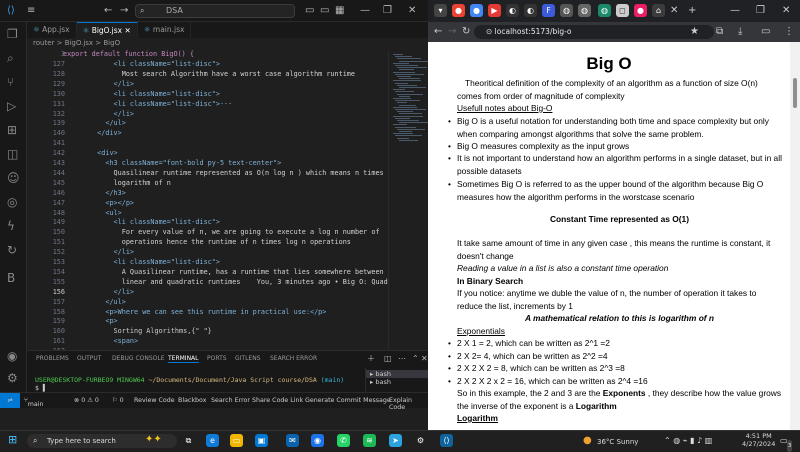 Image resolution: width=800 pixels, height=452 pixels. Describe the element at coordinates (466, 32) in the screenshot. I see `reload-icon: ↻` at that location.